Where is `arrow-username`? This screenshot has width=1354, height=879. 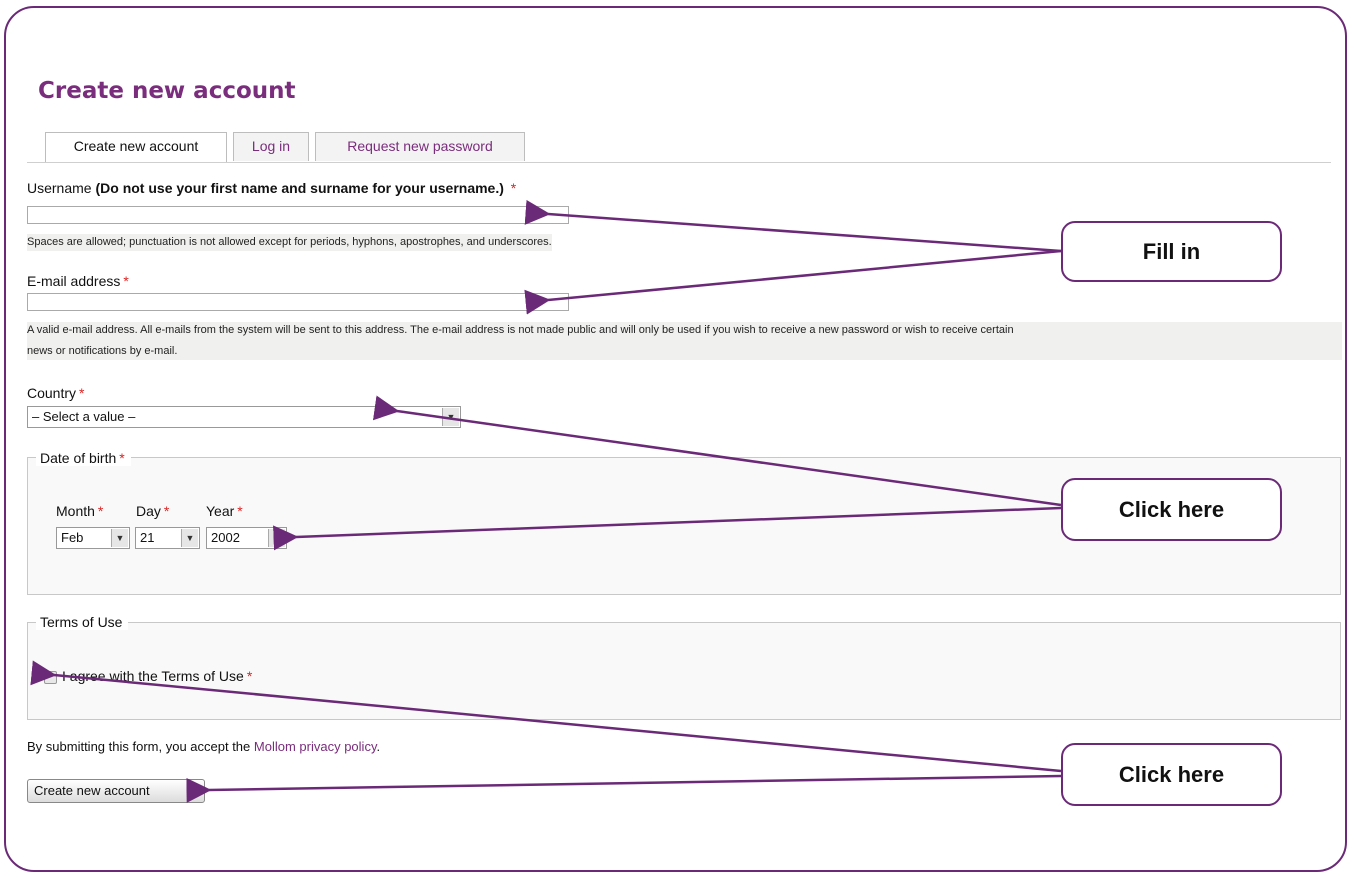 arrow-username is located at coordinates (793, 226).